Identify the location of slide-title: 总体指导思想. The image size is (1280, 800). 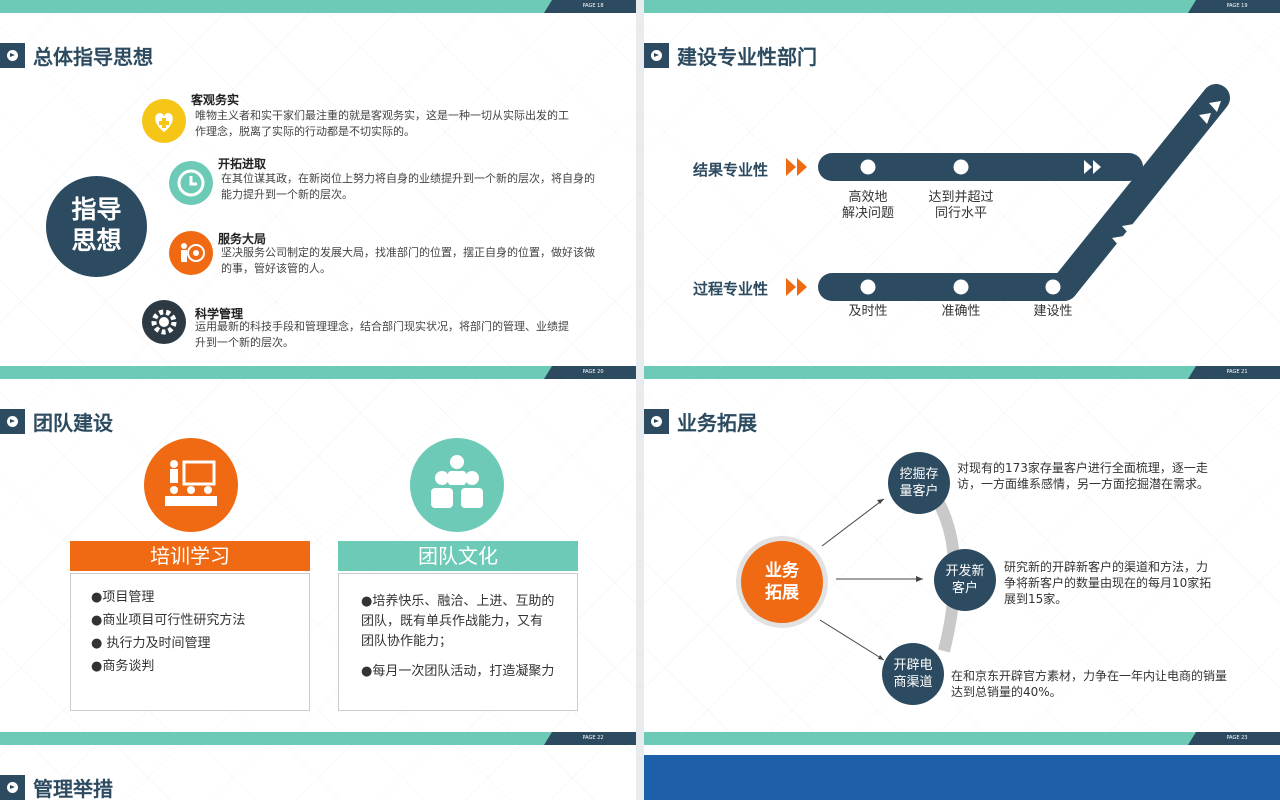
(93, 57).